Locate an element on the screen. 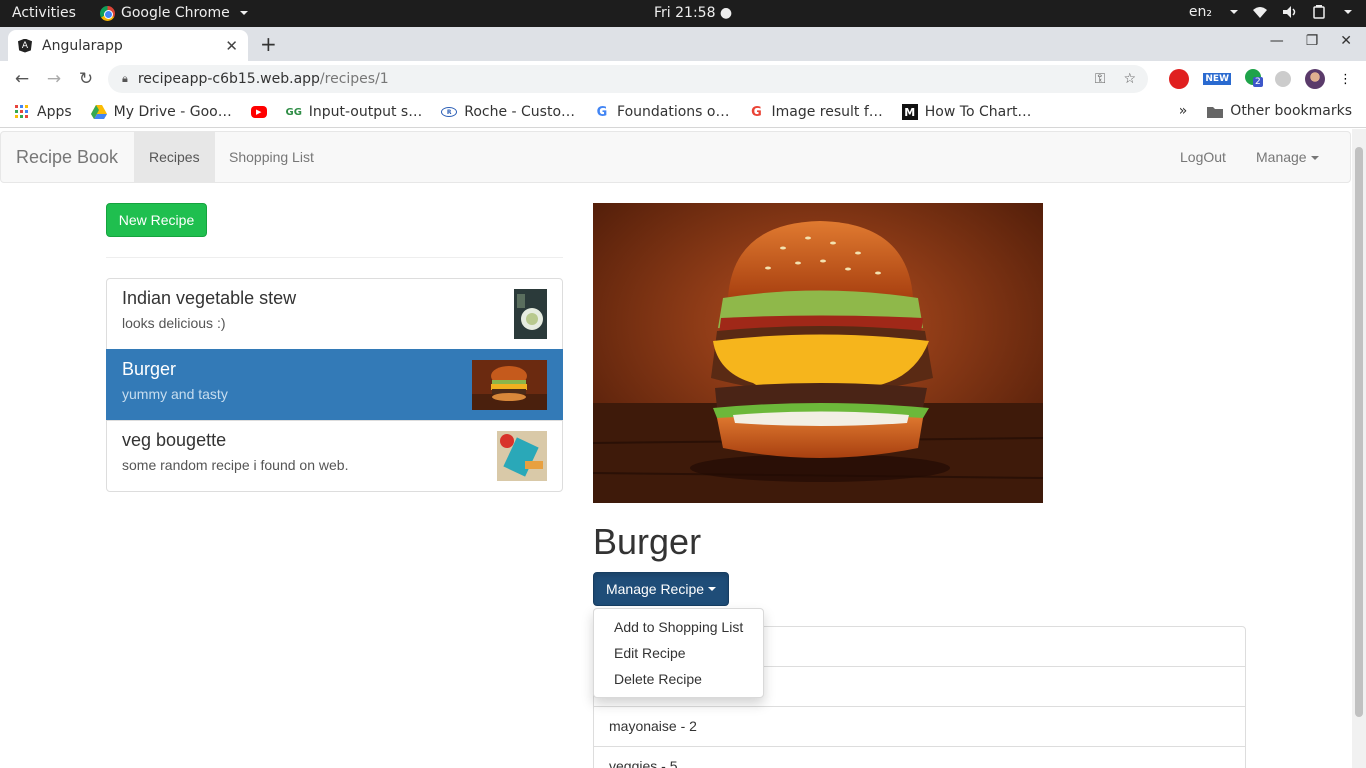 This screenshot has height=768, width=1366. manage-recipe-button: Manage Recipe is located at coordinates (661, 589).